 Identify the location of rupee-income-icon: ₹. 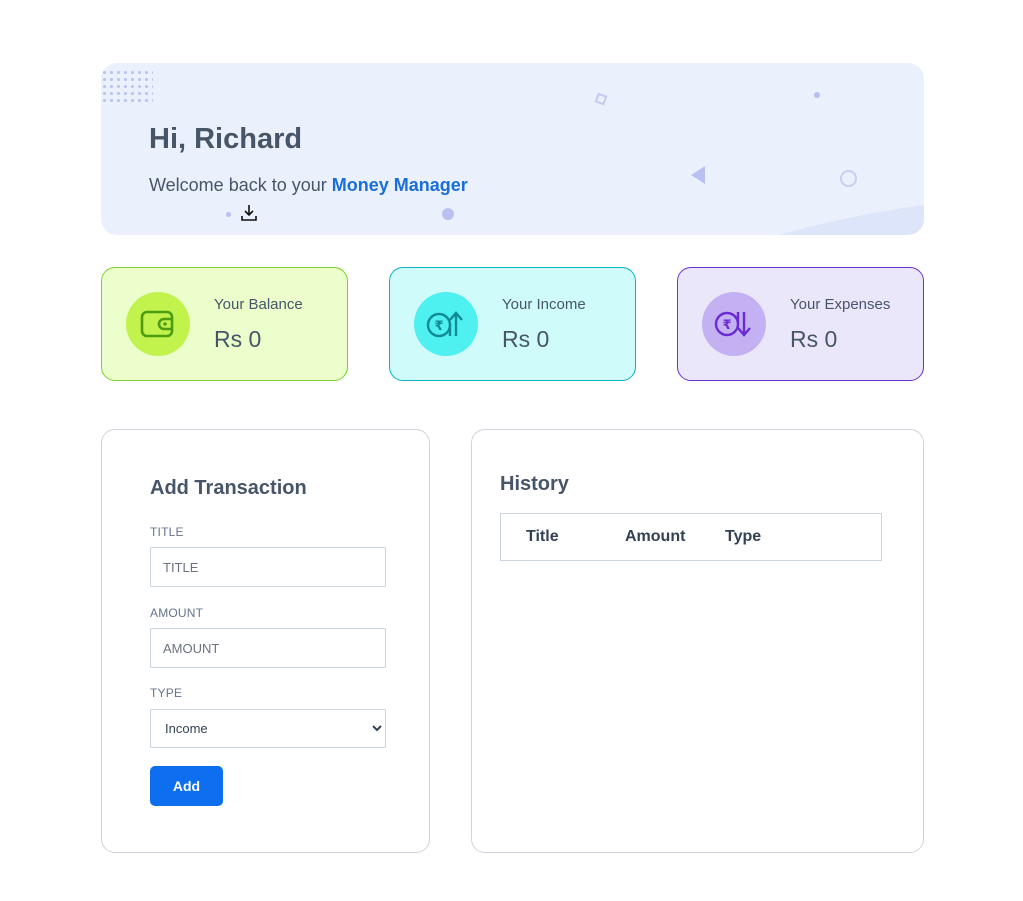
(446, 324).